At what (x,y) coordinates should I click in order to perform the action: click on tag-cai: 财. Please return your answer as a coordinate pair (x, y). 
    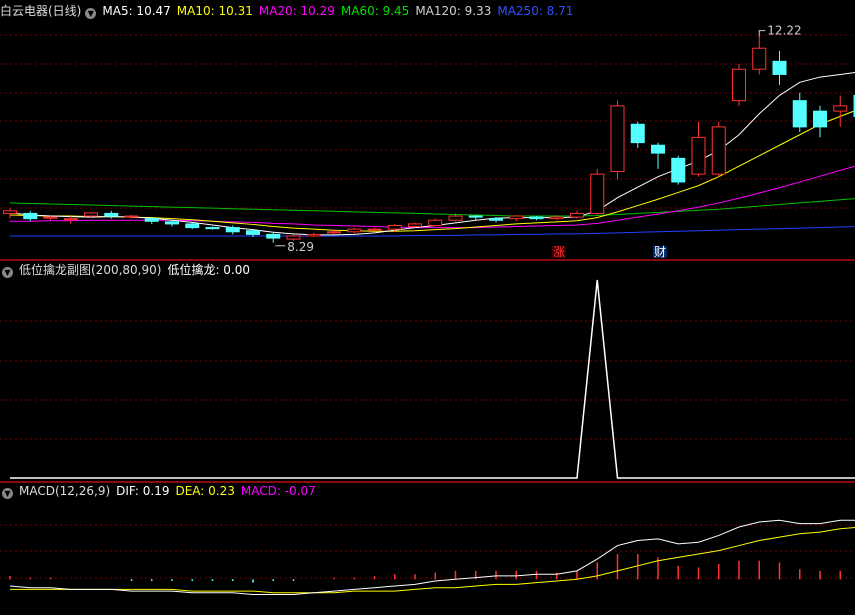
    Looking at the image, I should click on (660, 252).